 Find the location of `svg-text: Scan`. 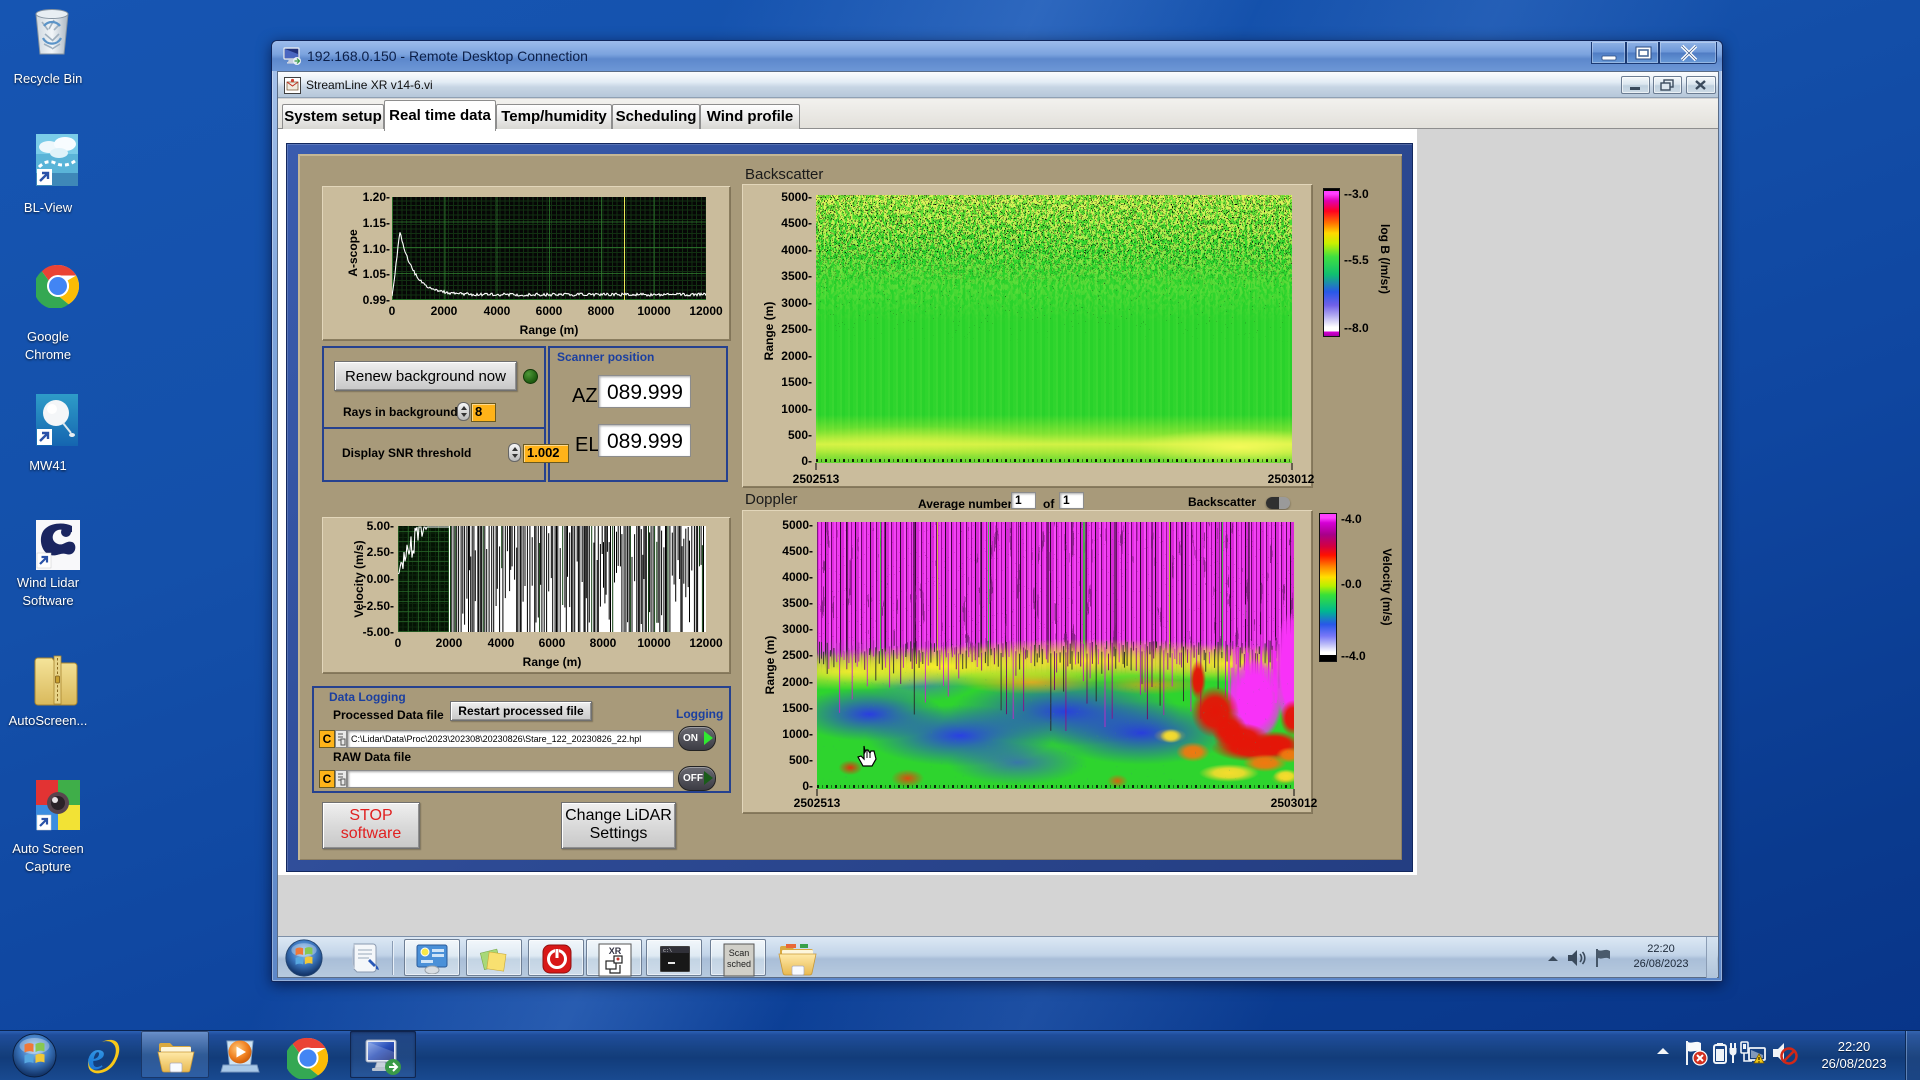

svg-text: Scan is located at coordinates (739, 953).